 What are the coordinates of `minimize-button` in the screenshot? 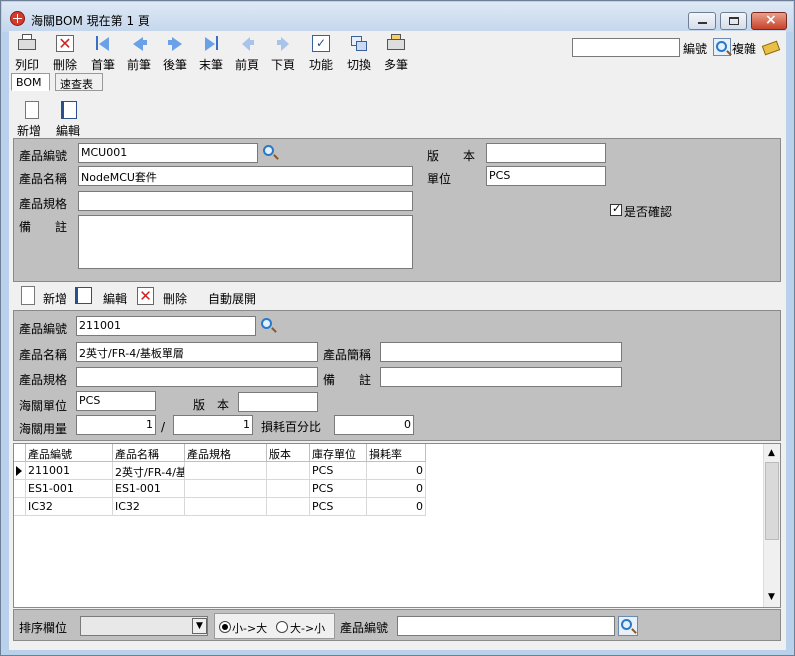 It's located at (702, 21).